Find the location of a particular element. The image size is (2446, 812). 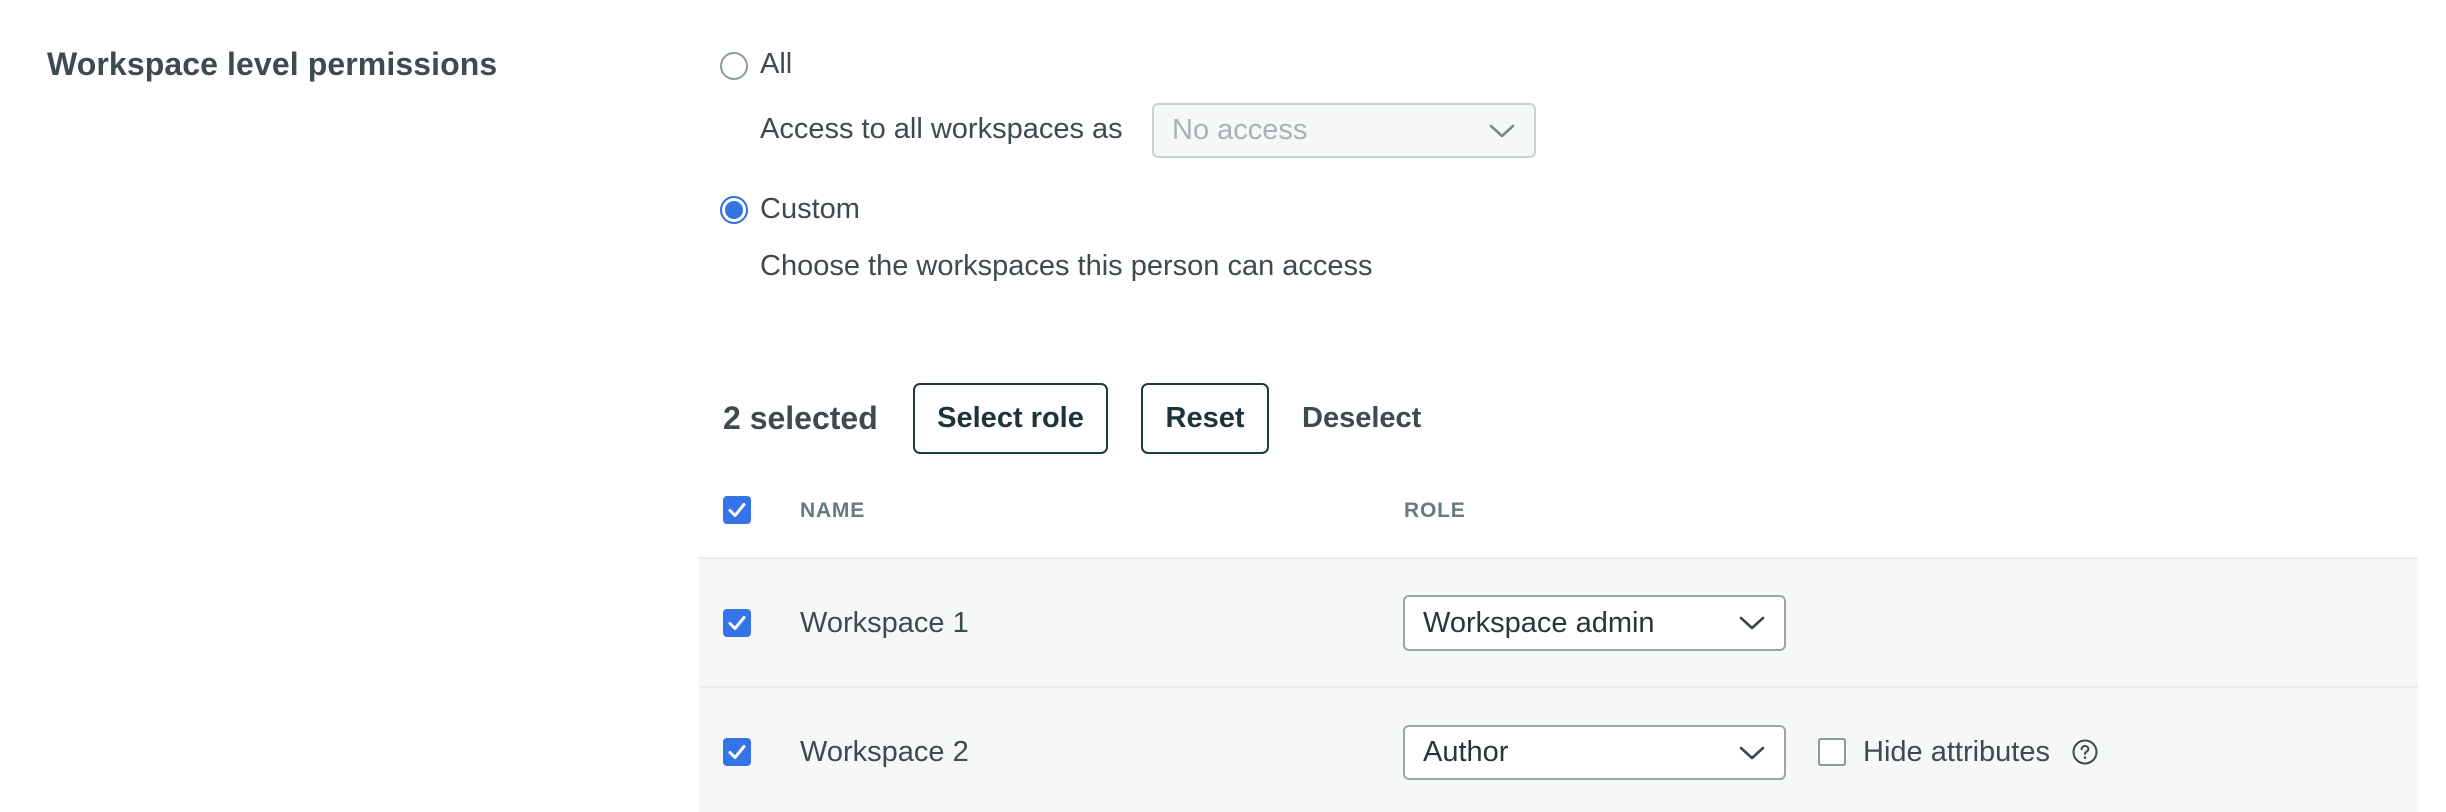

column-header-role: ROLE is located at coordinates (1435, 510).